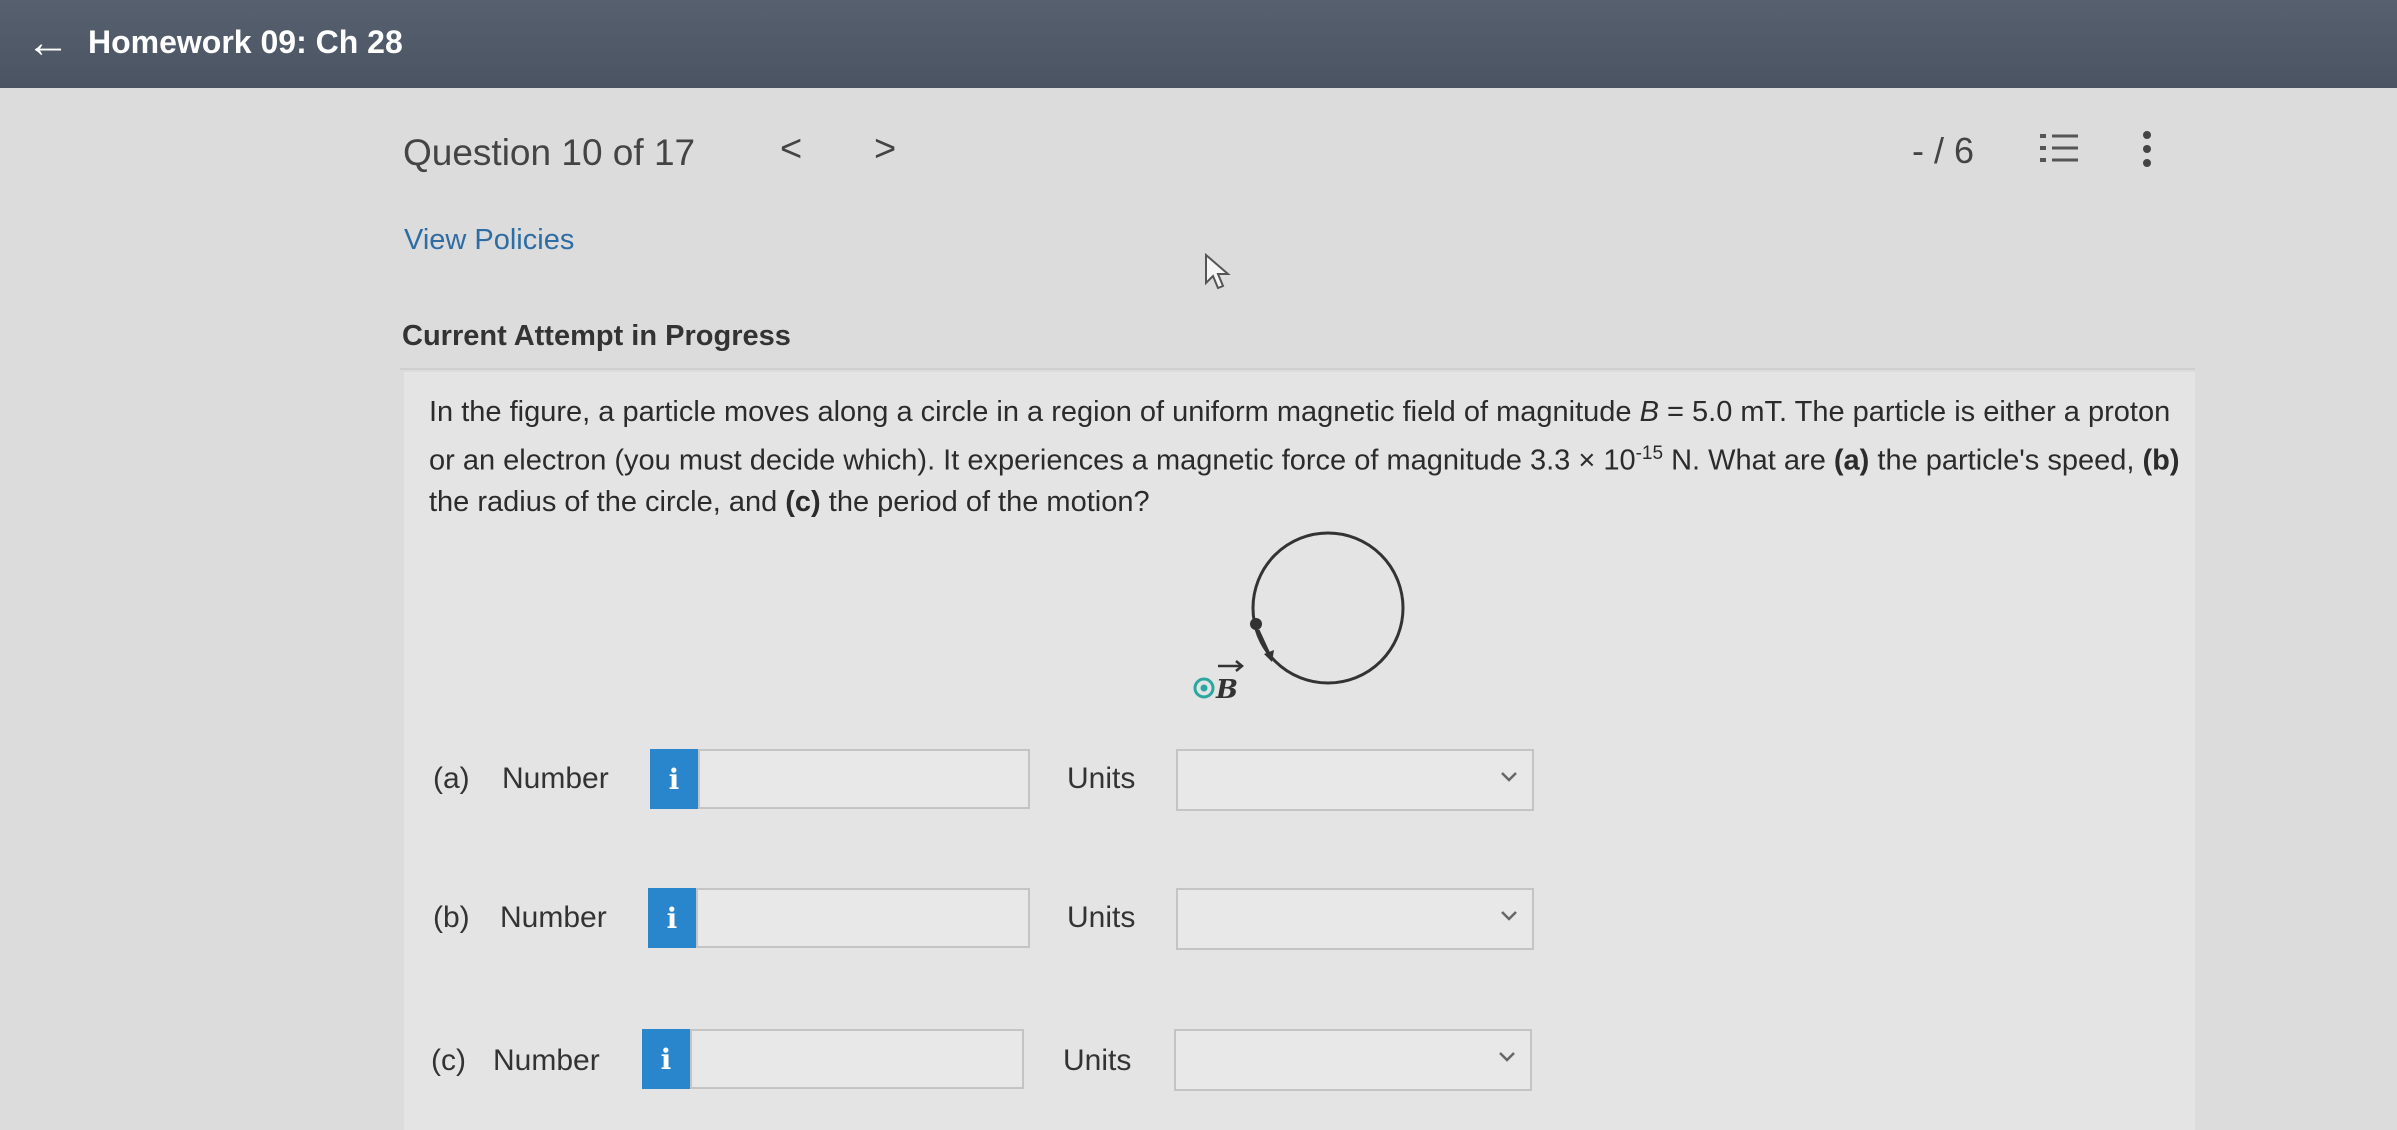  What do you see at coordinates (2147, 149) in the screenshot?
I see `more-options-icon` at bounding box center [2147, 149].